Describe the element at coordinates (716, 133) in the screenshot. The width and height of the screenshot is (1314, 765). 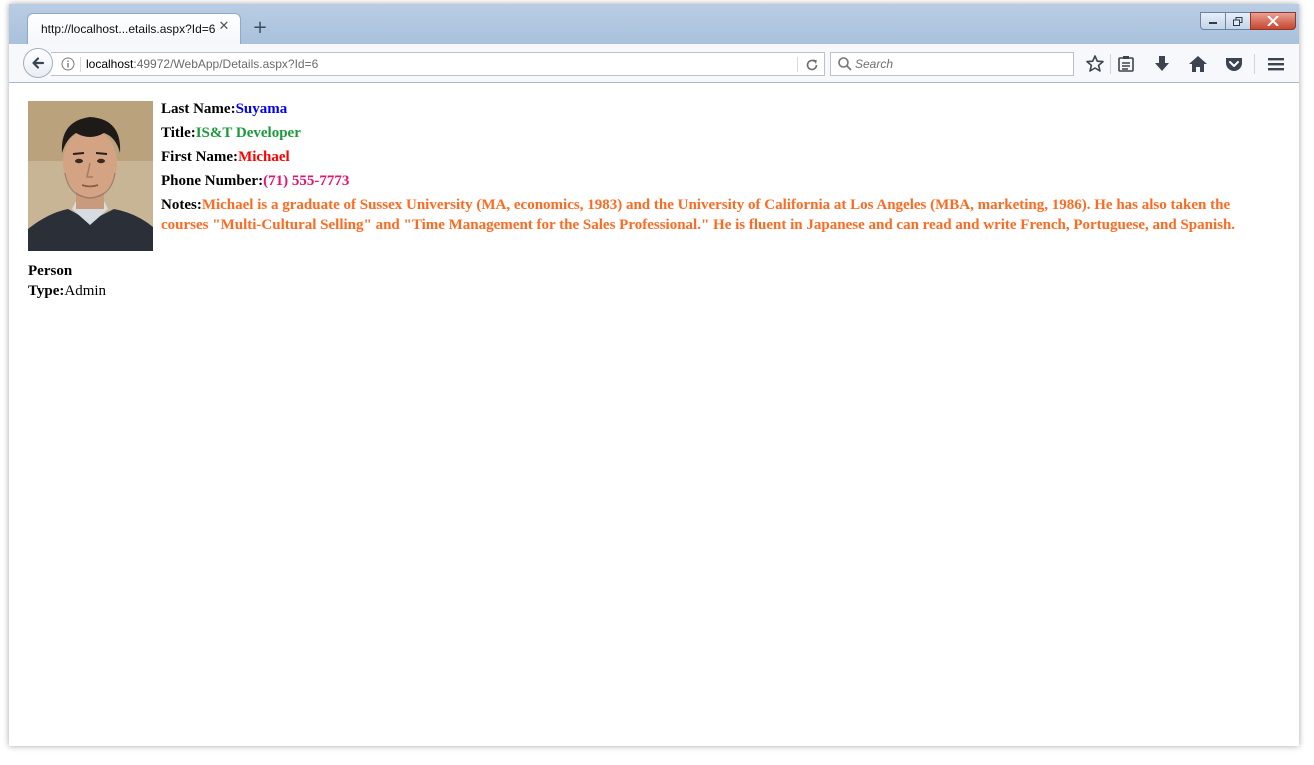
I see `title-row: Title:IS&T Developer` at that location.